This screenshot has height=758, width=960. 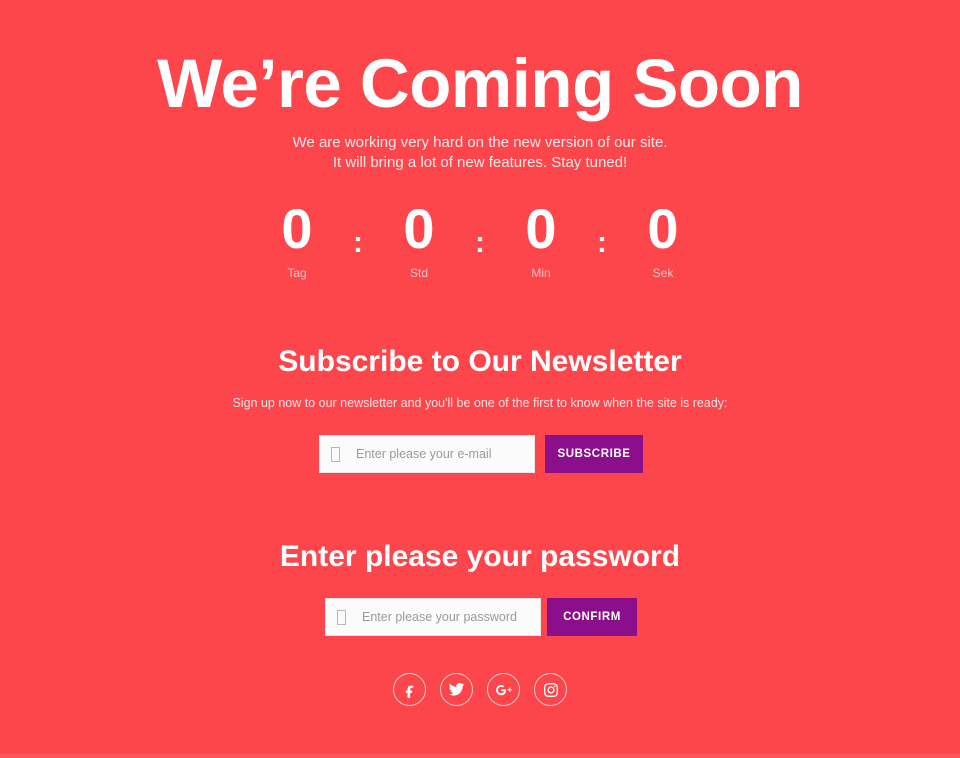 What do you see at coordinates (409, 689) in the screenshot?
I see `facebook-icon` at bounding box center [409, 689].